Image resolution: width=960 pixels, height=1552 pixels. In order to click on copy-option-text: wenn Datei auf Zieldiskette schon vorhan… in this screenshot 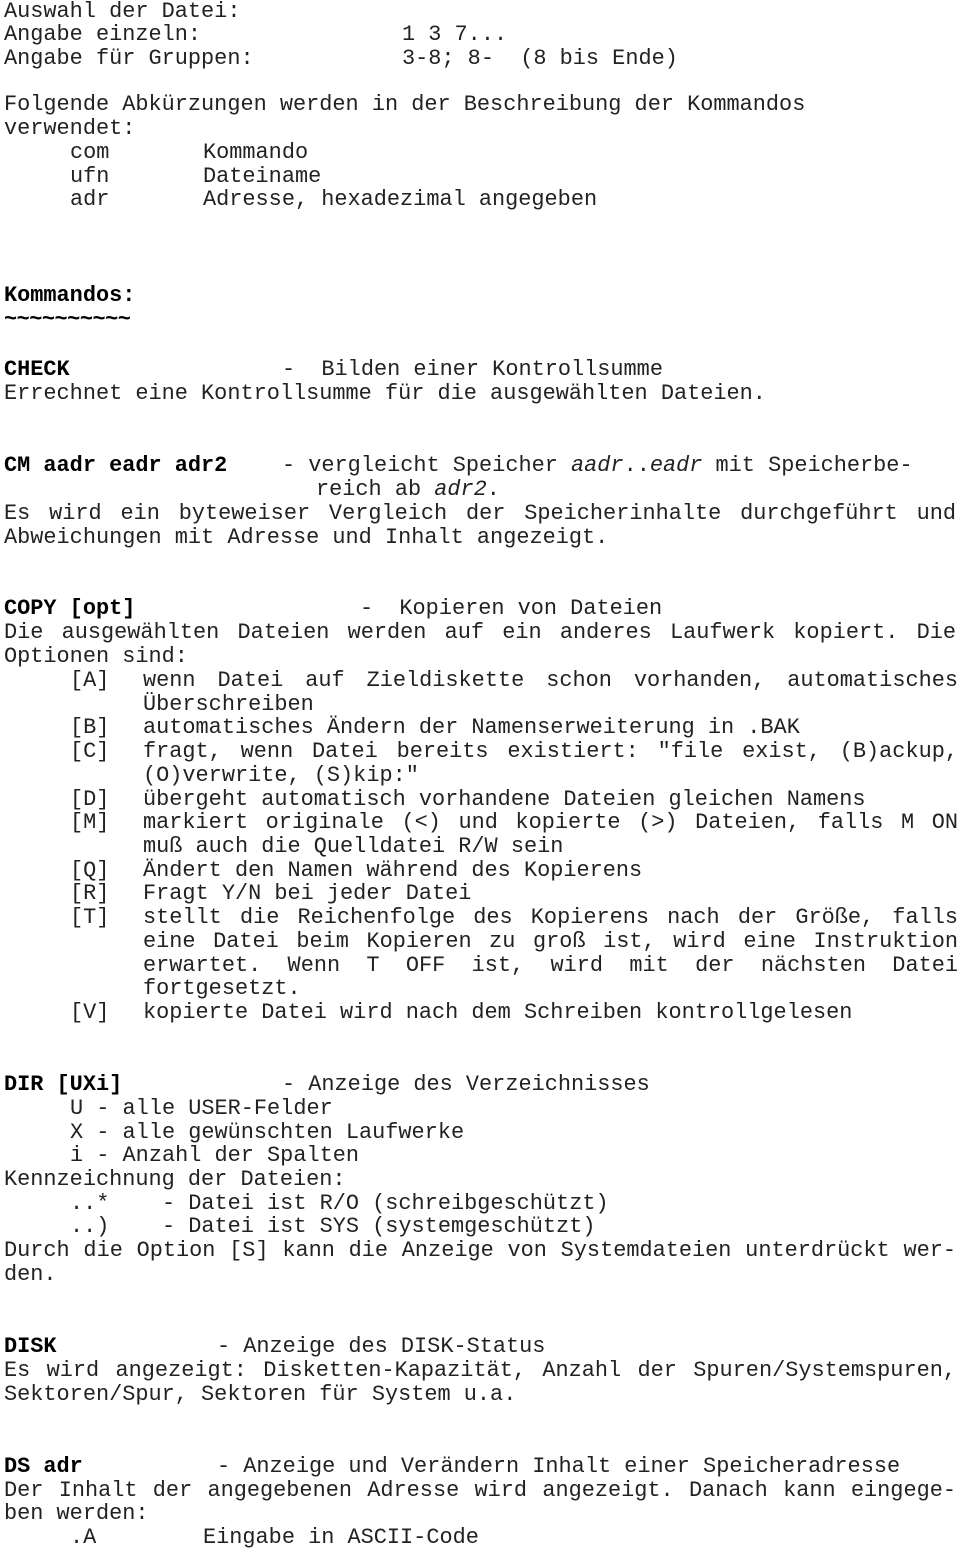, I will do `click(550, 680)`.